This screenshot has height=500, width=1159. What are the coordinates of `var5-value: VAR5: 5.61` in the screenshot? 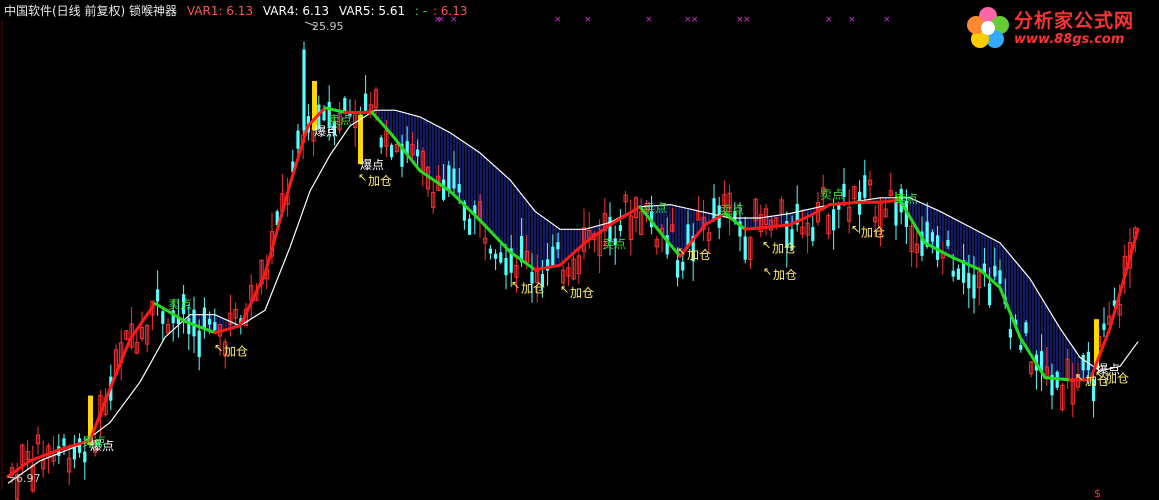 It's located at (372, 11).